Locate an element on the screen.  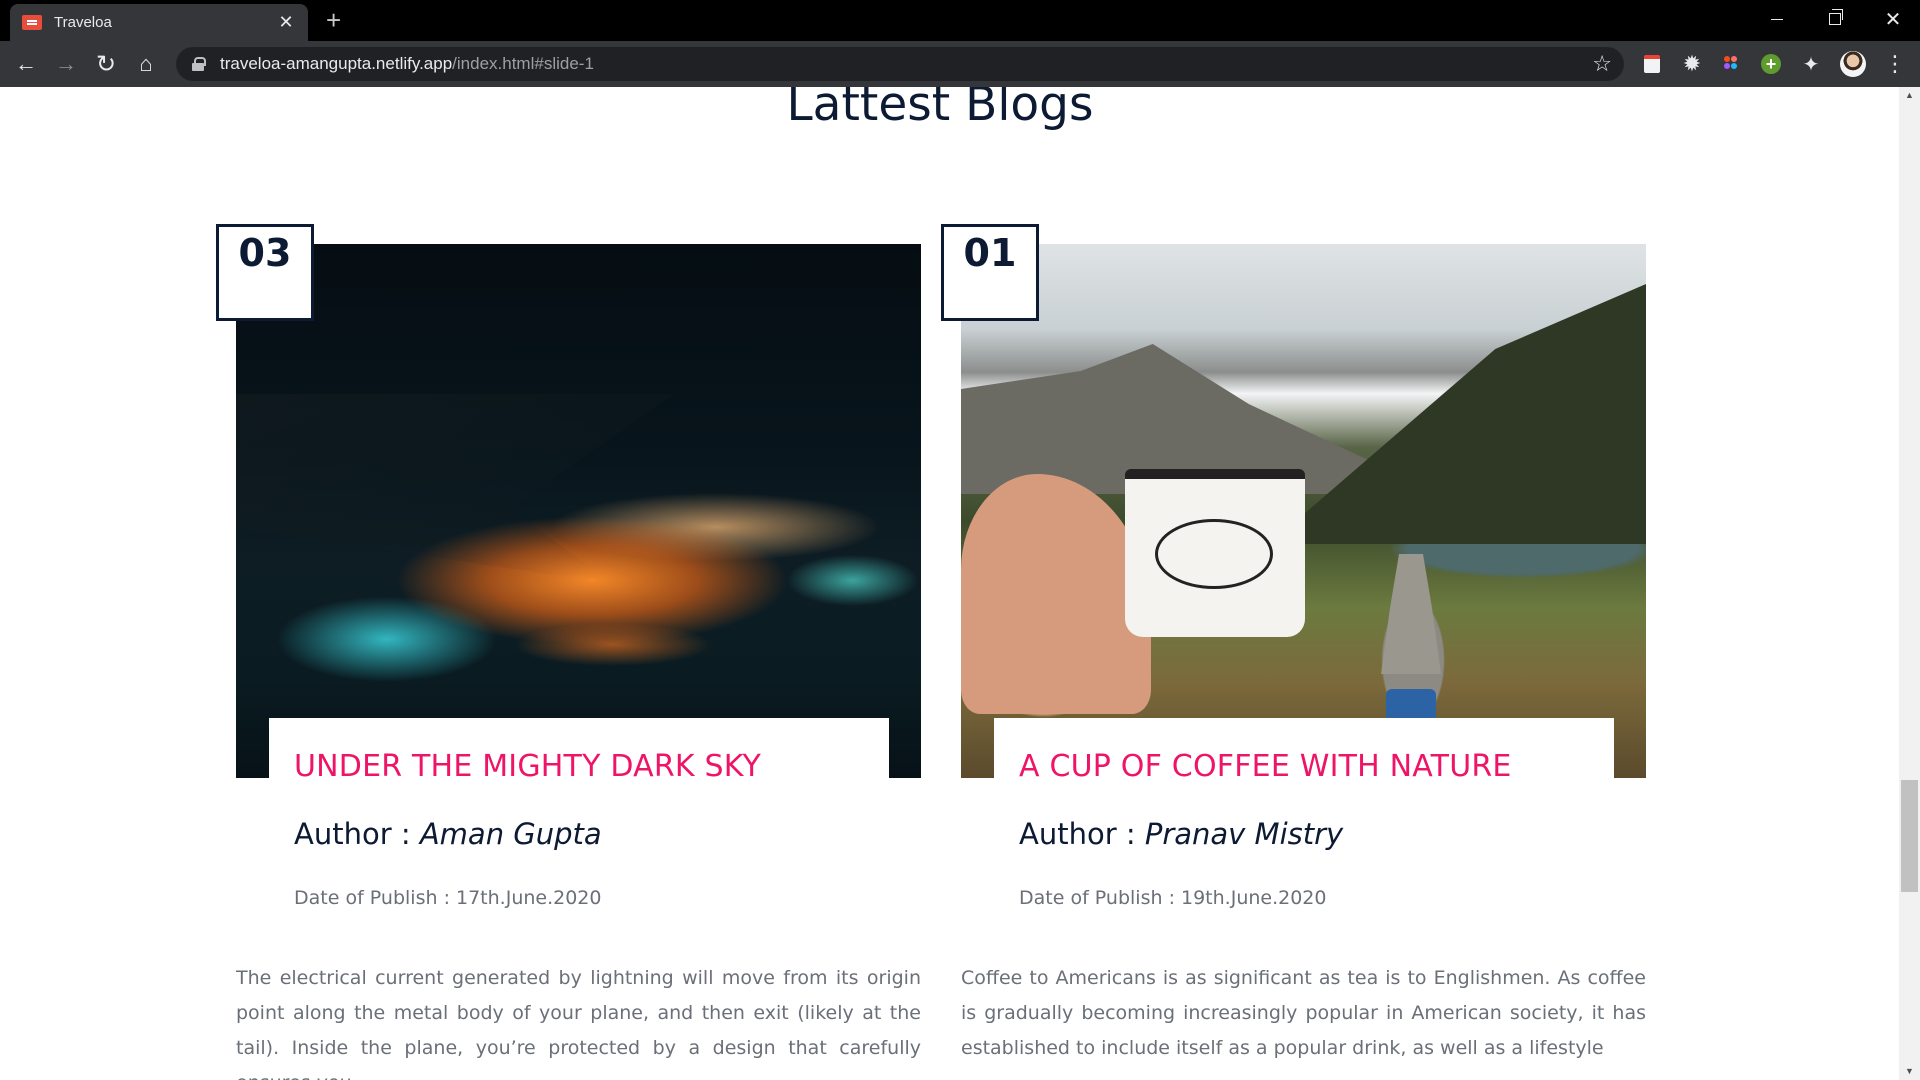
mug-shape is located at coordinates (1215, 553).